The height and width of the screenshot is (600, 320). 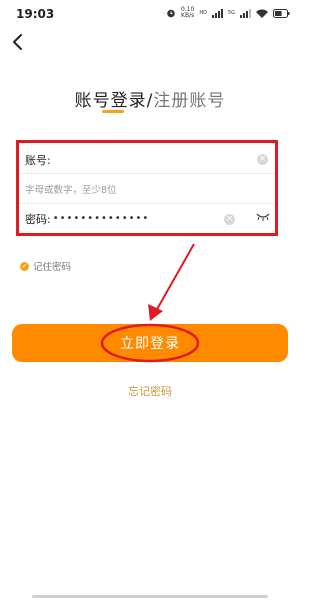 I want to click on status-icons: 0.10 KB/s HD 5G, so click(x=228, y=13).